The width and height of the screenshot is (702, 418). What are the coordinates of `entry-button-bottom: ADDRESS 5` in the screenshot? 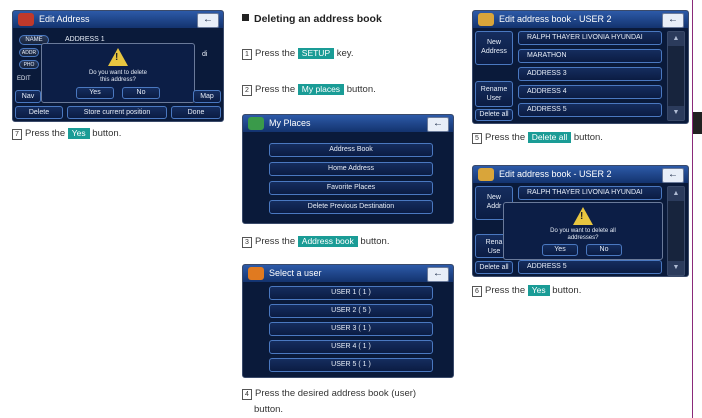 It's located at (590, 267).